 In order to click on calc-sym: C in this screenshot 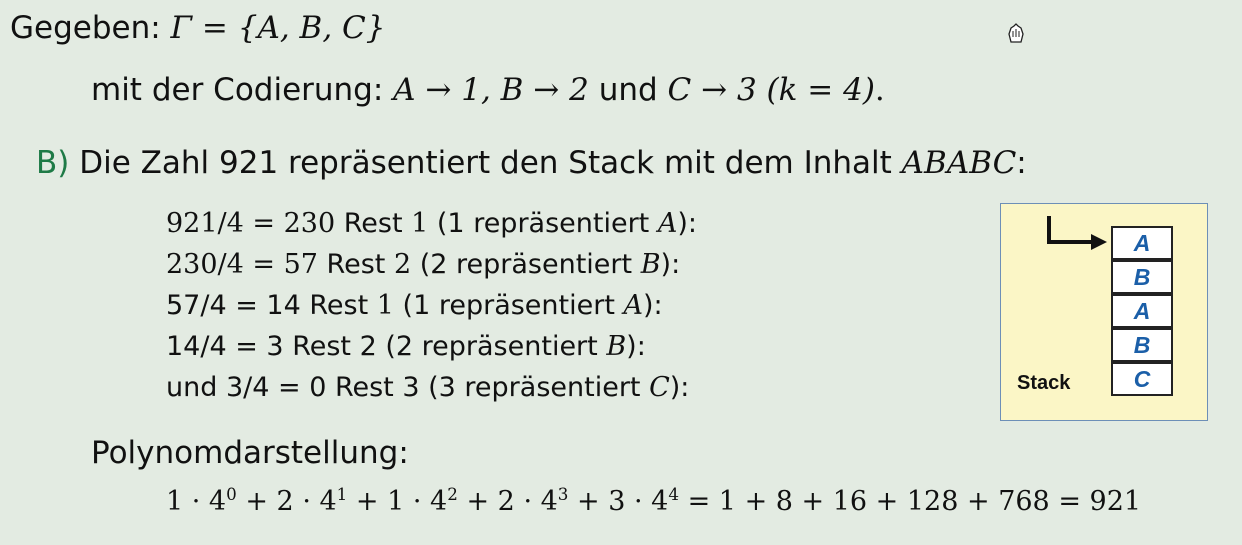, I will do `click(659, 387)`.